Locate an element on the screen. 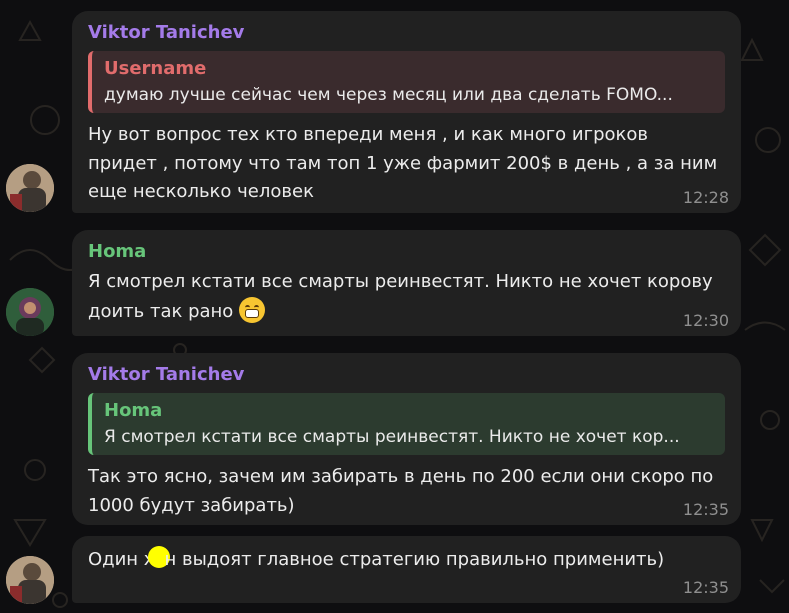 The image size is (789, 613). message-line-text: доить так рано is located at coordinates (161, 311).